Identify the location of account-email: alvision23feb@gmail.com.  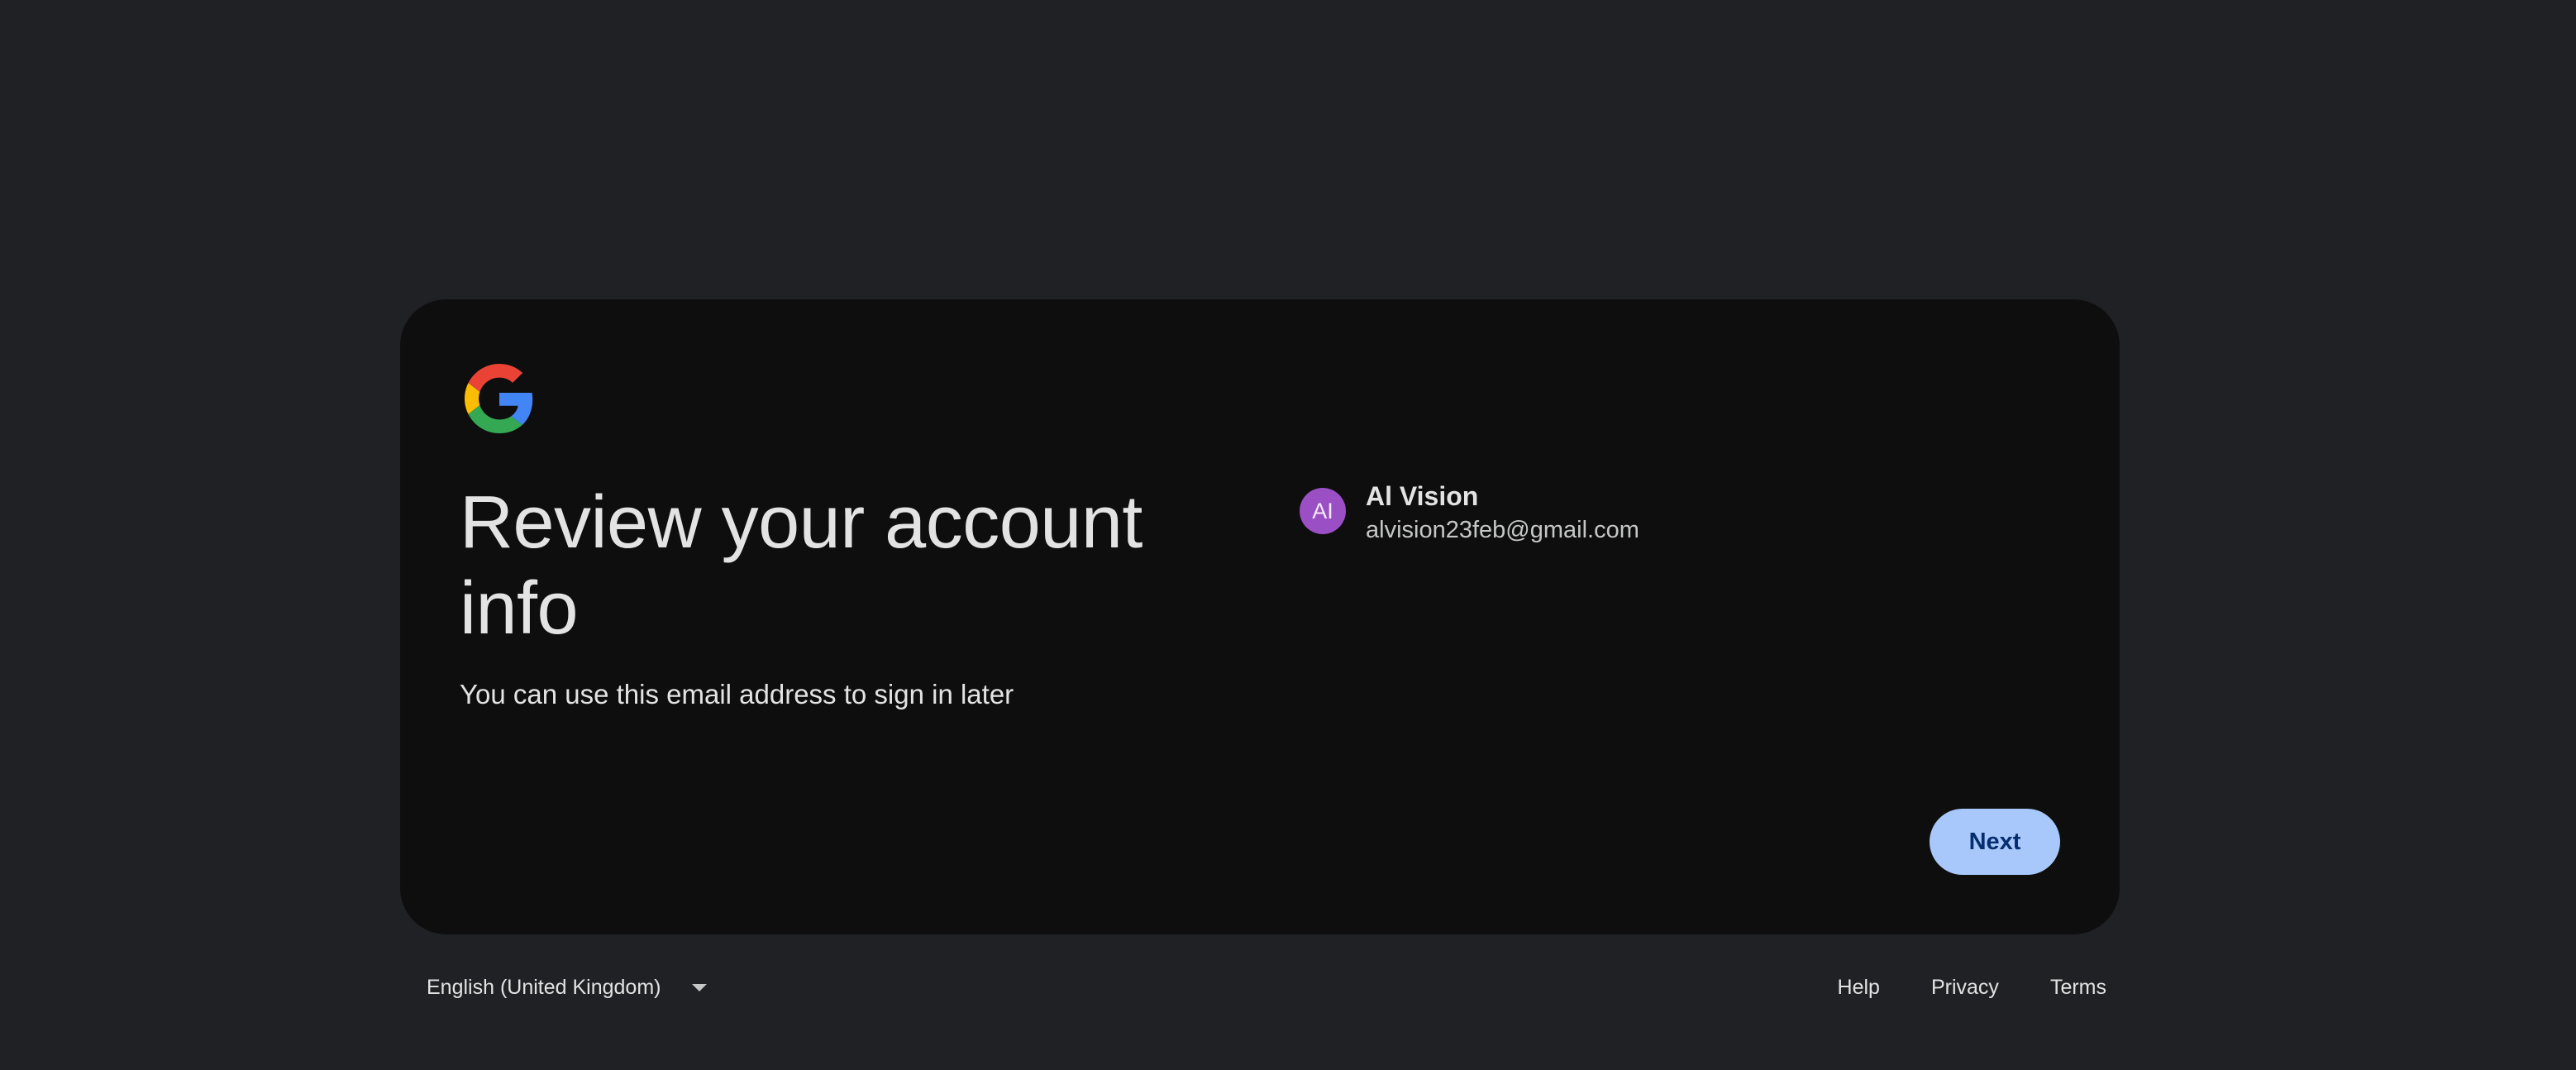
(1502, 530).